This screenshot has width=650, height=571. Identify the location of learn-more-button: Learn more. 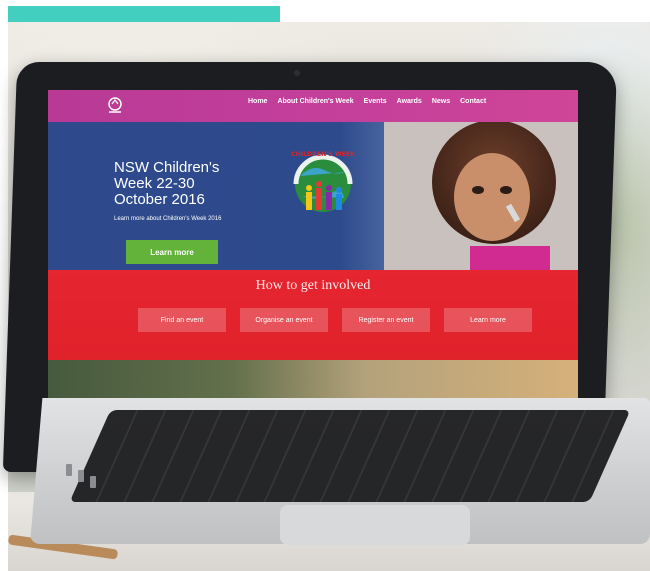
(488, 320).